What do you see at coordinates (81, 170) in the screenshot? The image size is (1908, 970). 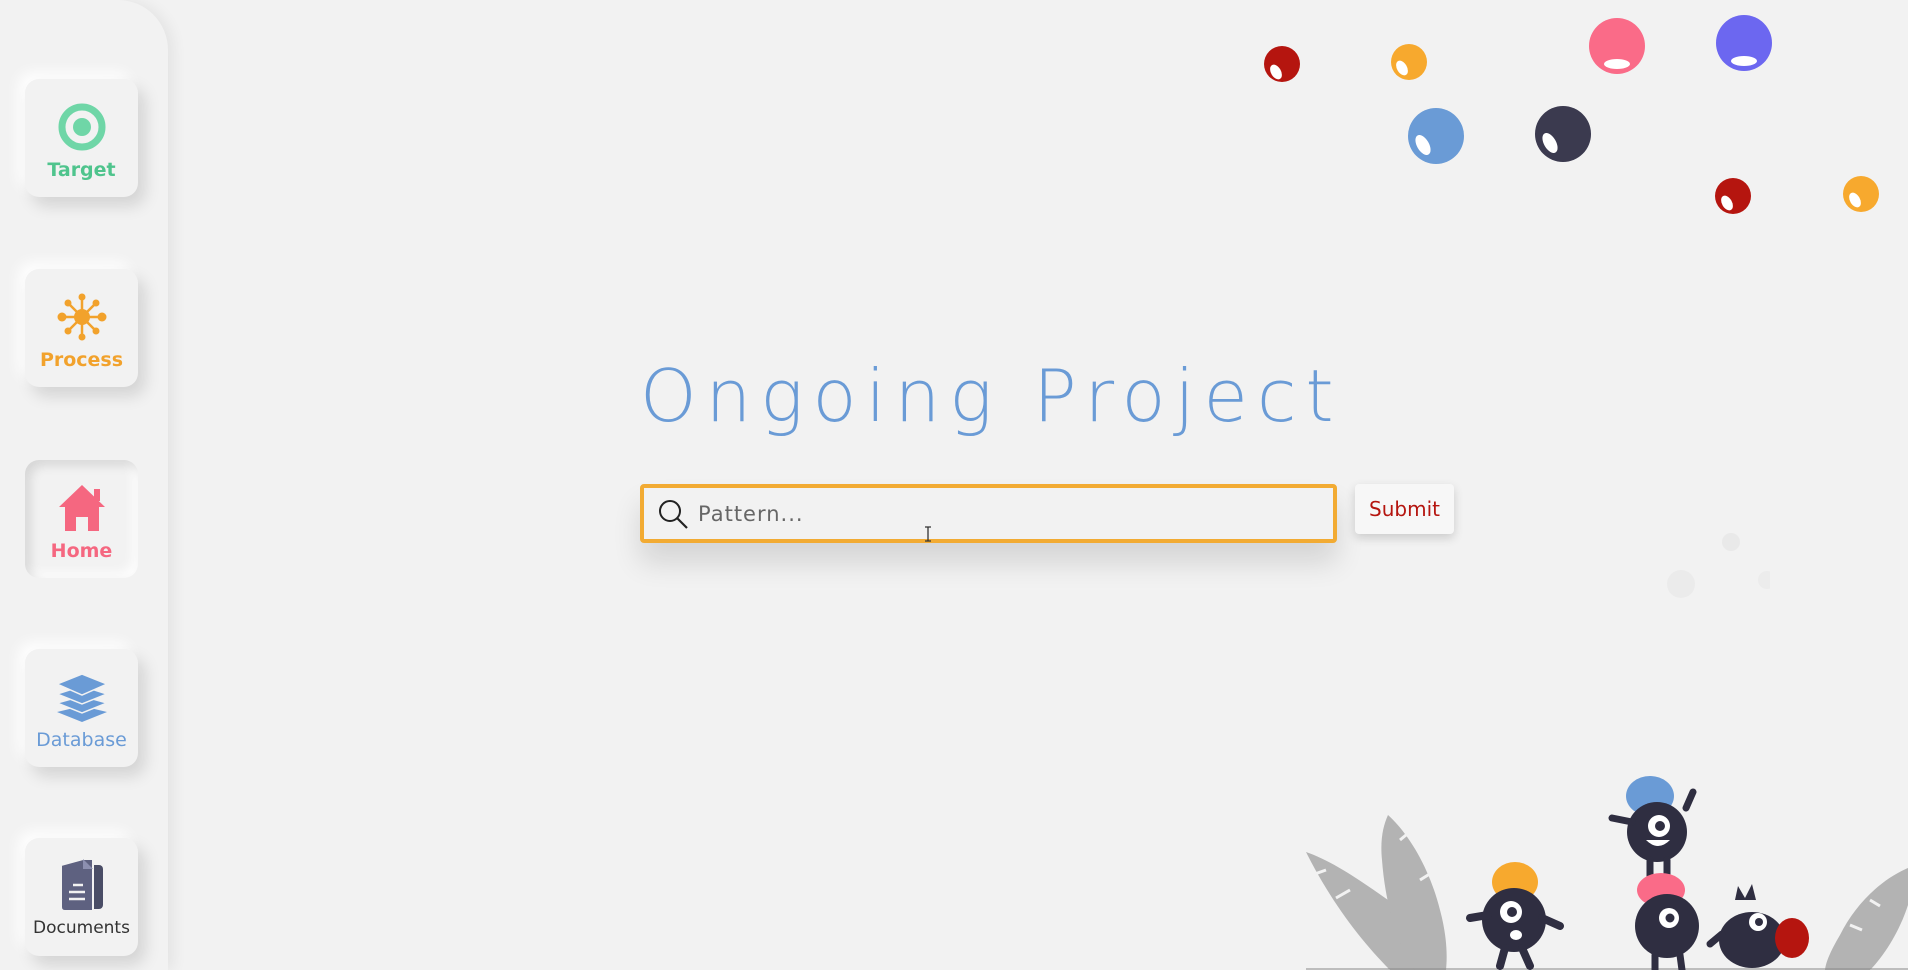 I see `sidebar-item-label: Target` at bounding box center [81, 170].